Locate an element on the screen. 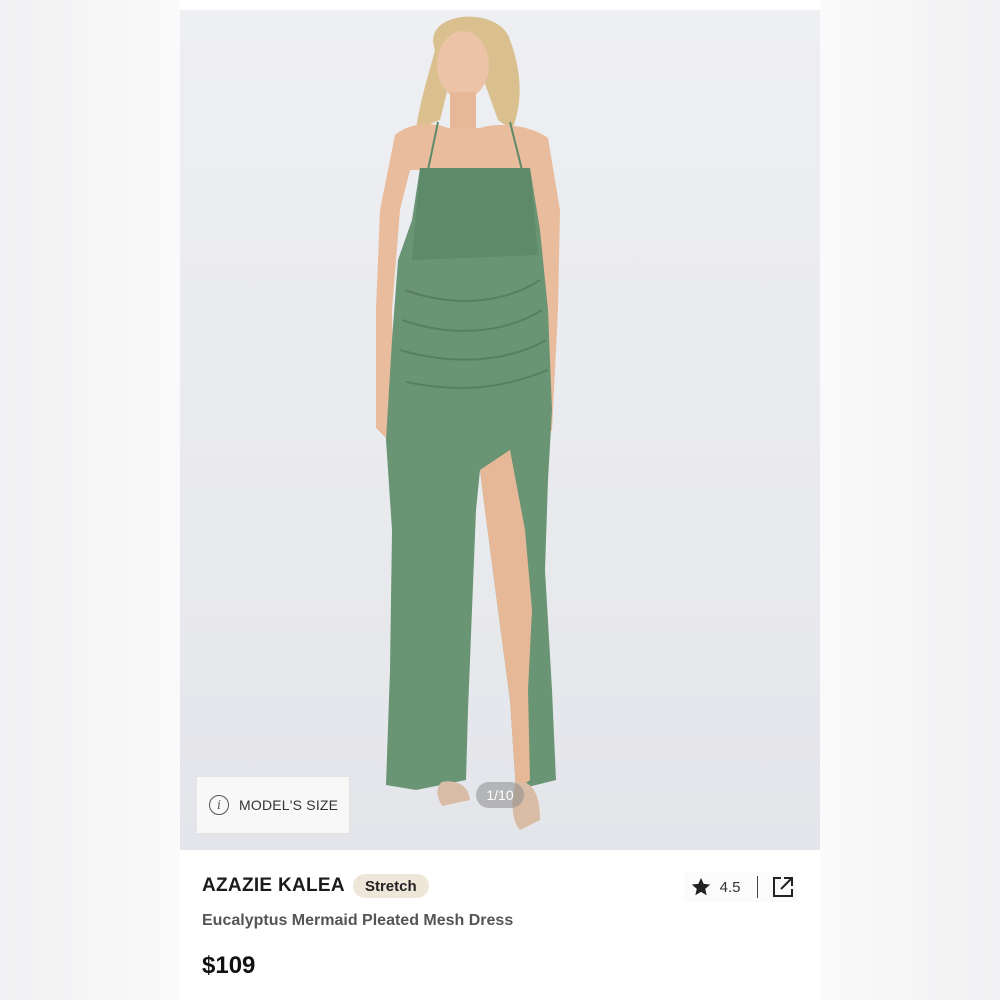 This screenshot has width=1000, height=1000. brand-name: AZAZIE KALEA is located at coordinates (273, 886).